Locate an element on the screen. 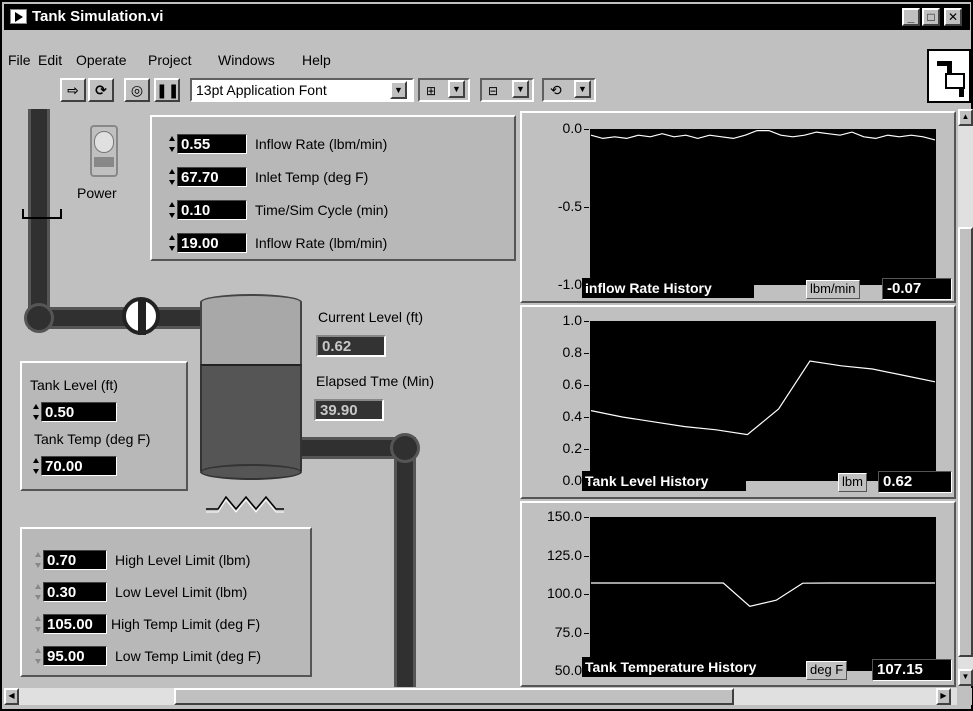 The width and height of the screenshot is (973, 711). high-temp-limit-label: High Temp Limit (deg F) is located at coordinates (186, 624).